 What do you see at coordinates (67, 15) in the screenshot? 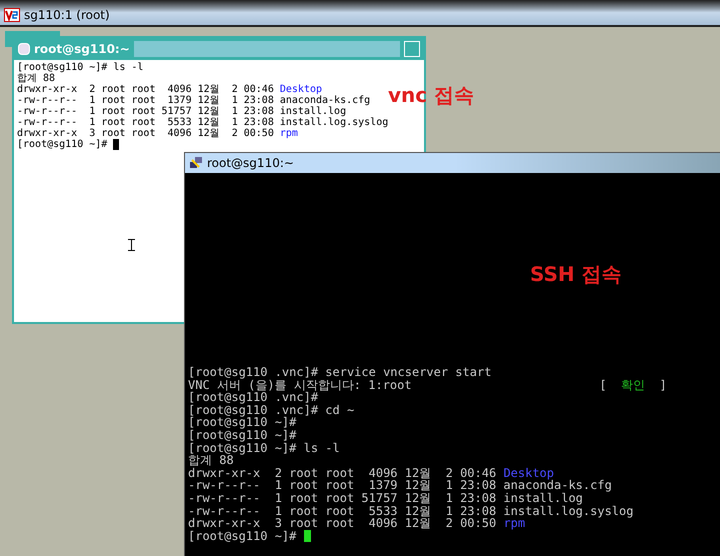
I see `window-title: sg110:1 (root)` at bounding box center [67, 15].